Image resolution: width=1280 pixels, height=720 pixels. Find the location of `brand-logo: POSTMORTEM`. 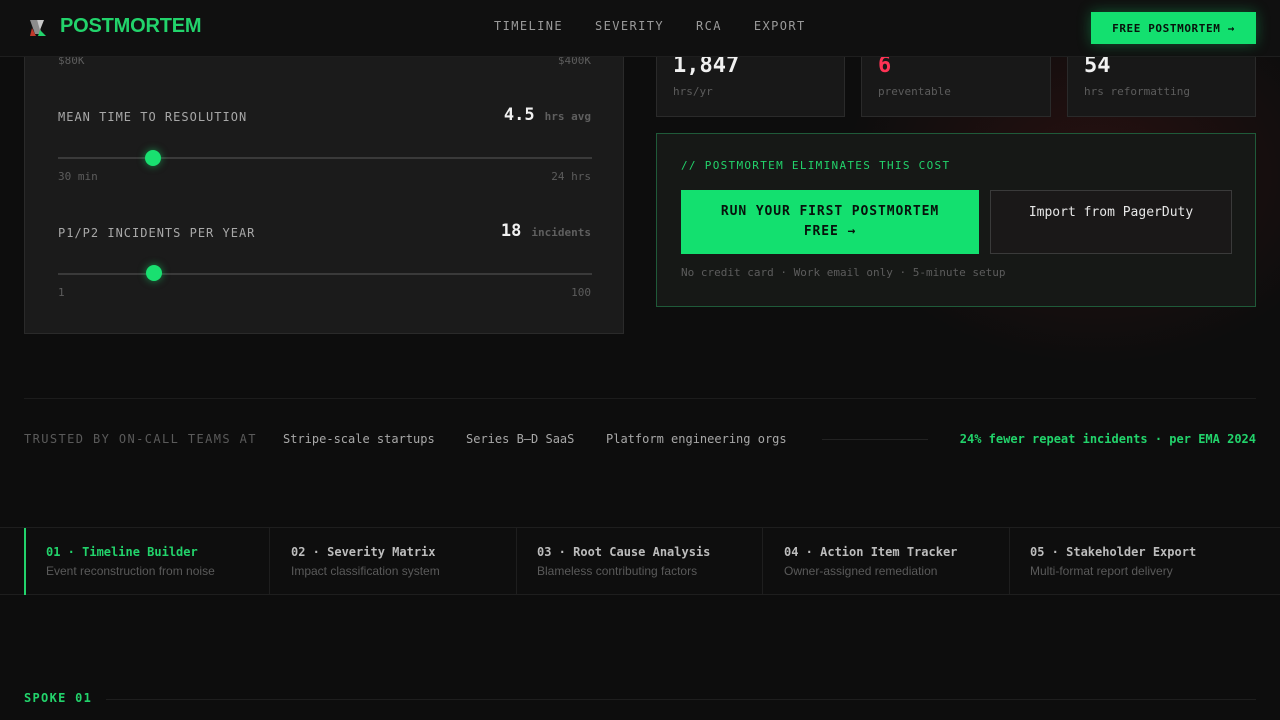

brand-logo: POSTMORTEM is located at coordinates (115, 26).